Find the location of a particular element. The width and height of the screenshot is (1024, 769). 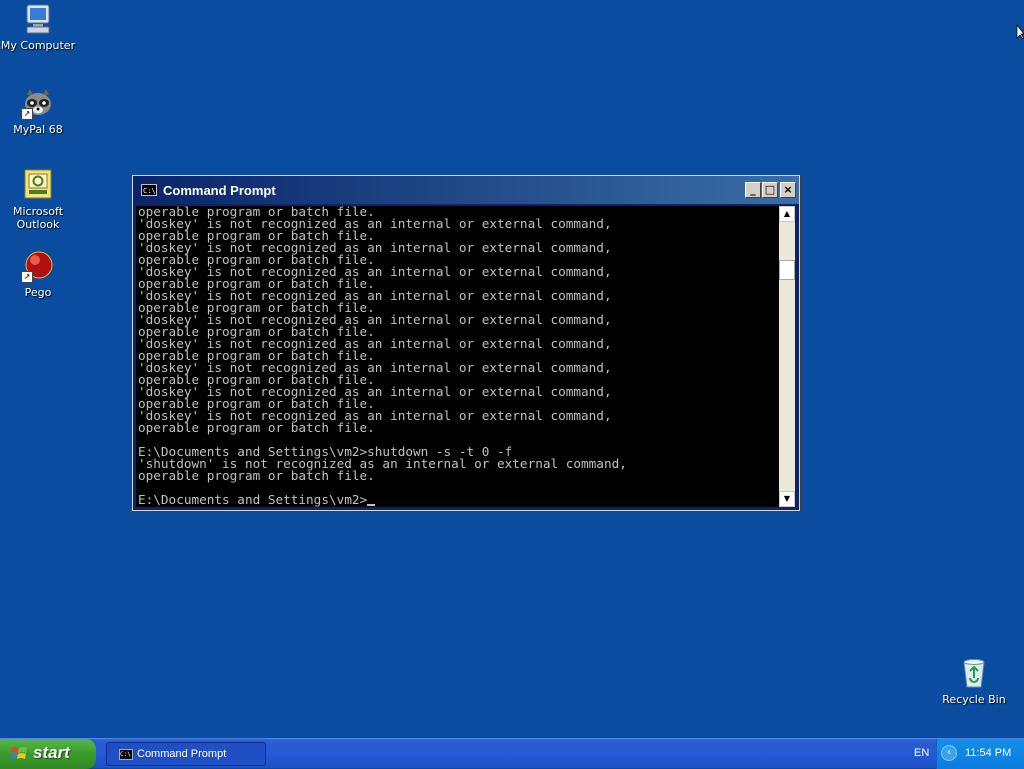

vertical-scrollbar: ▲ ▼ is located at coordinates (787, 356).